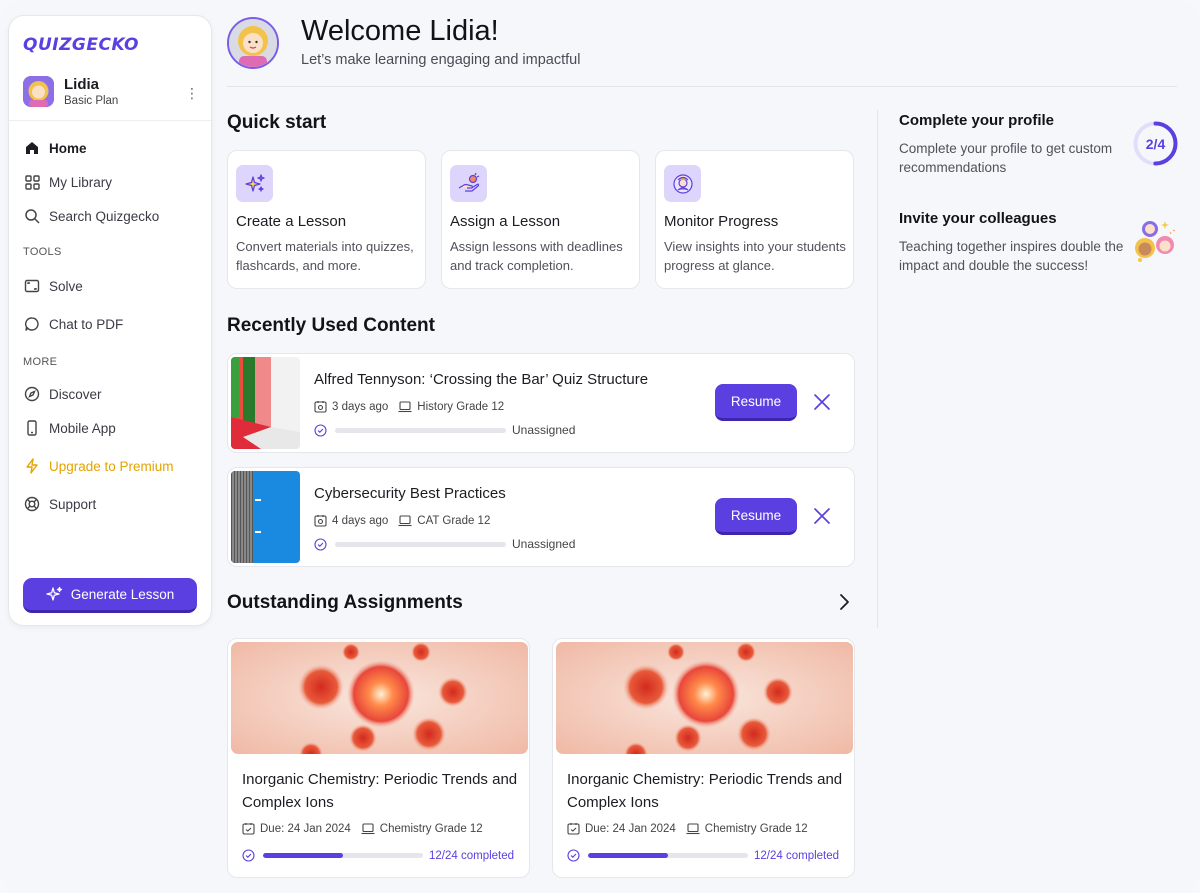 The image size is (1200, 893). I want to click on content-thumbnail, so click(265, 517).